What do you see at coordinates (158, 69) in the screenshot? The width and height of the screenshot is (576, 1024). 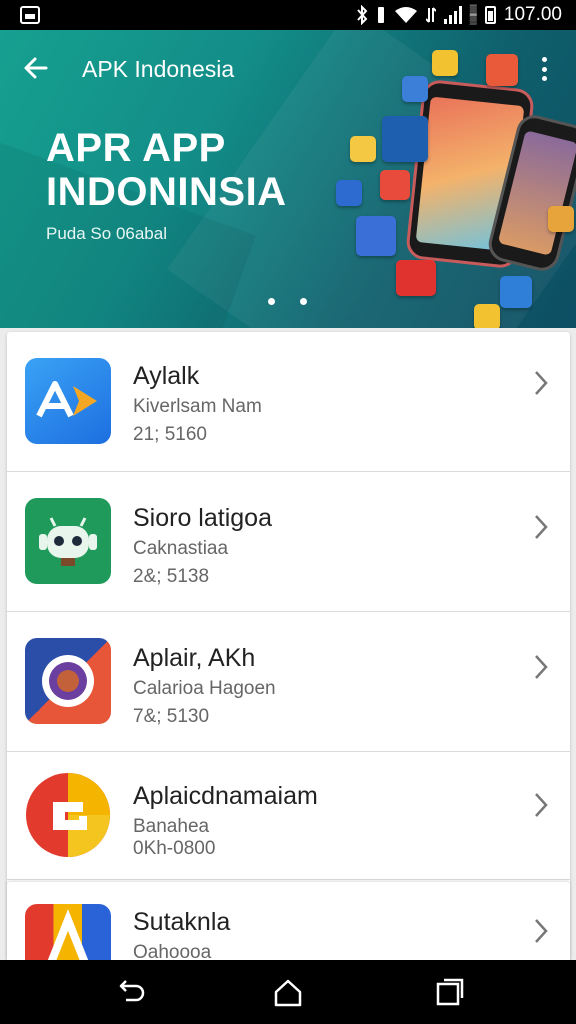 I see `app-title: APK Indonesia` at bounding box center [158, 69].